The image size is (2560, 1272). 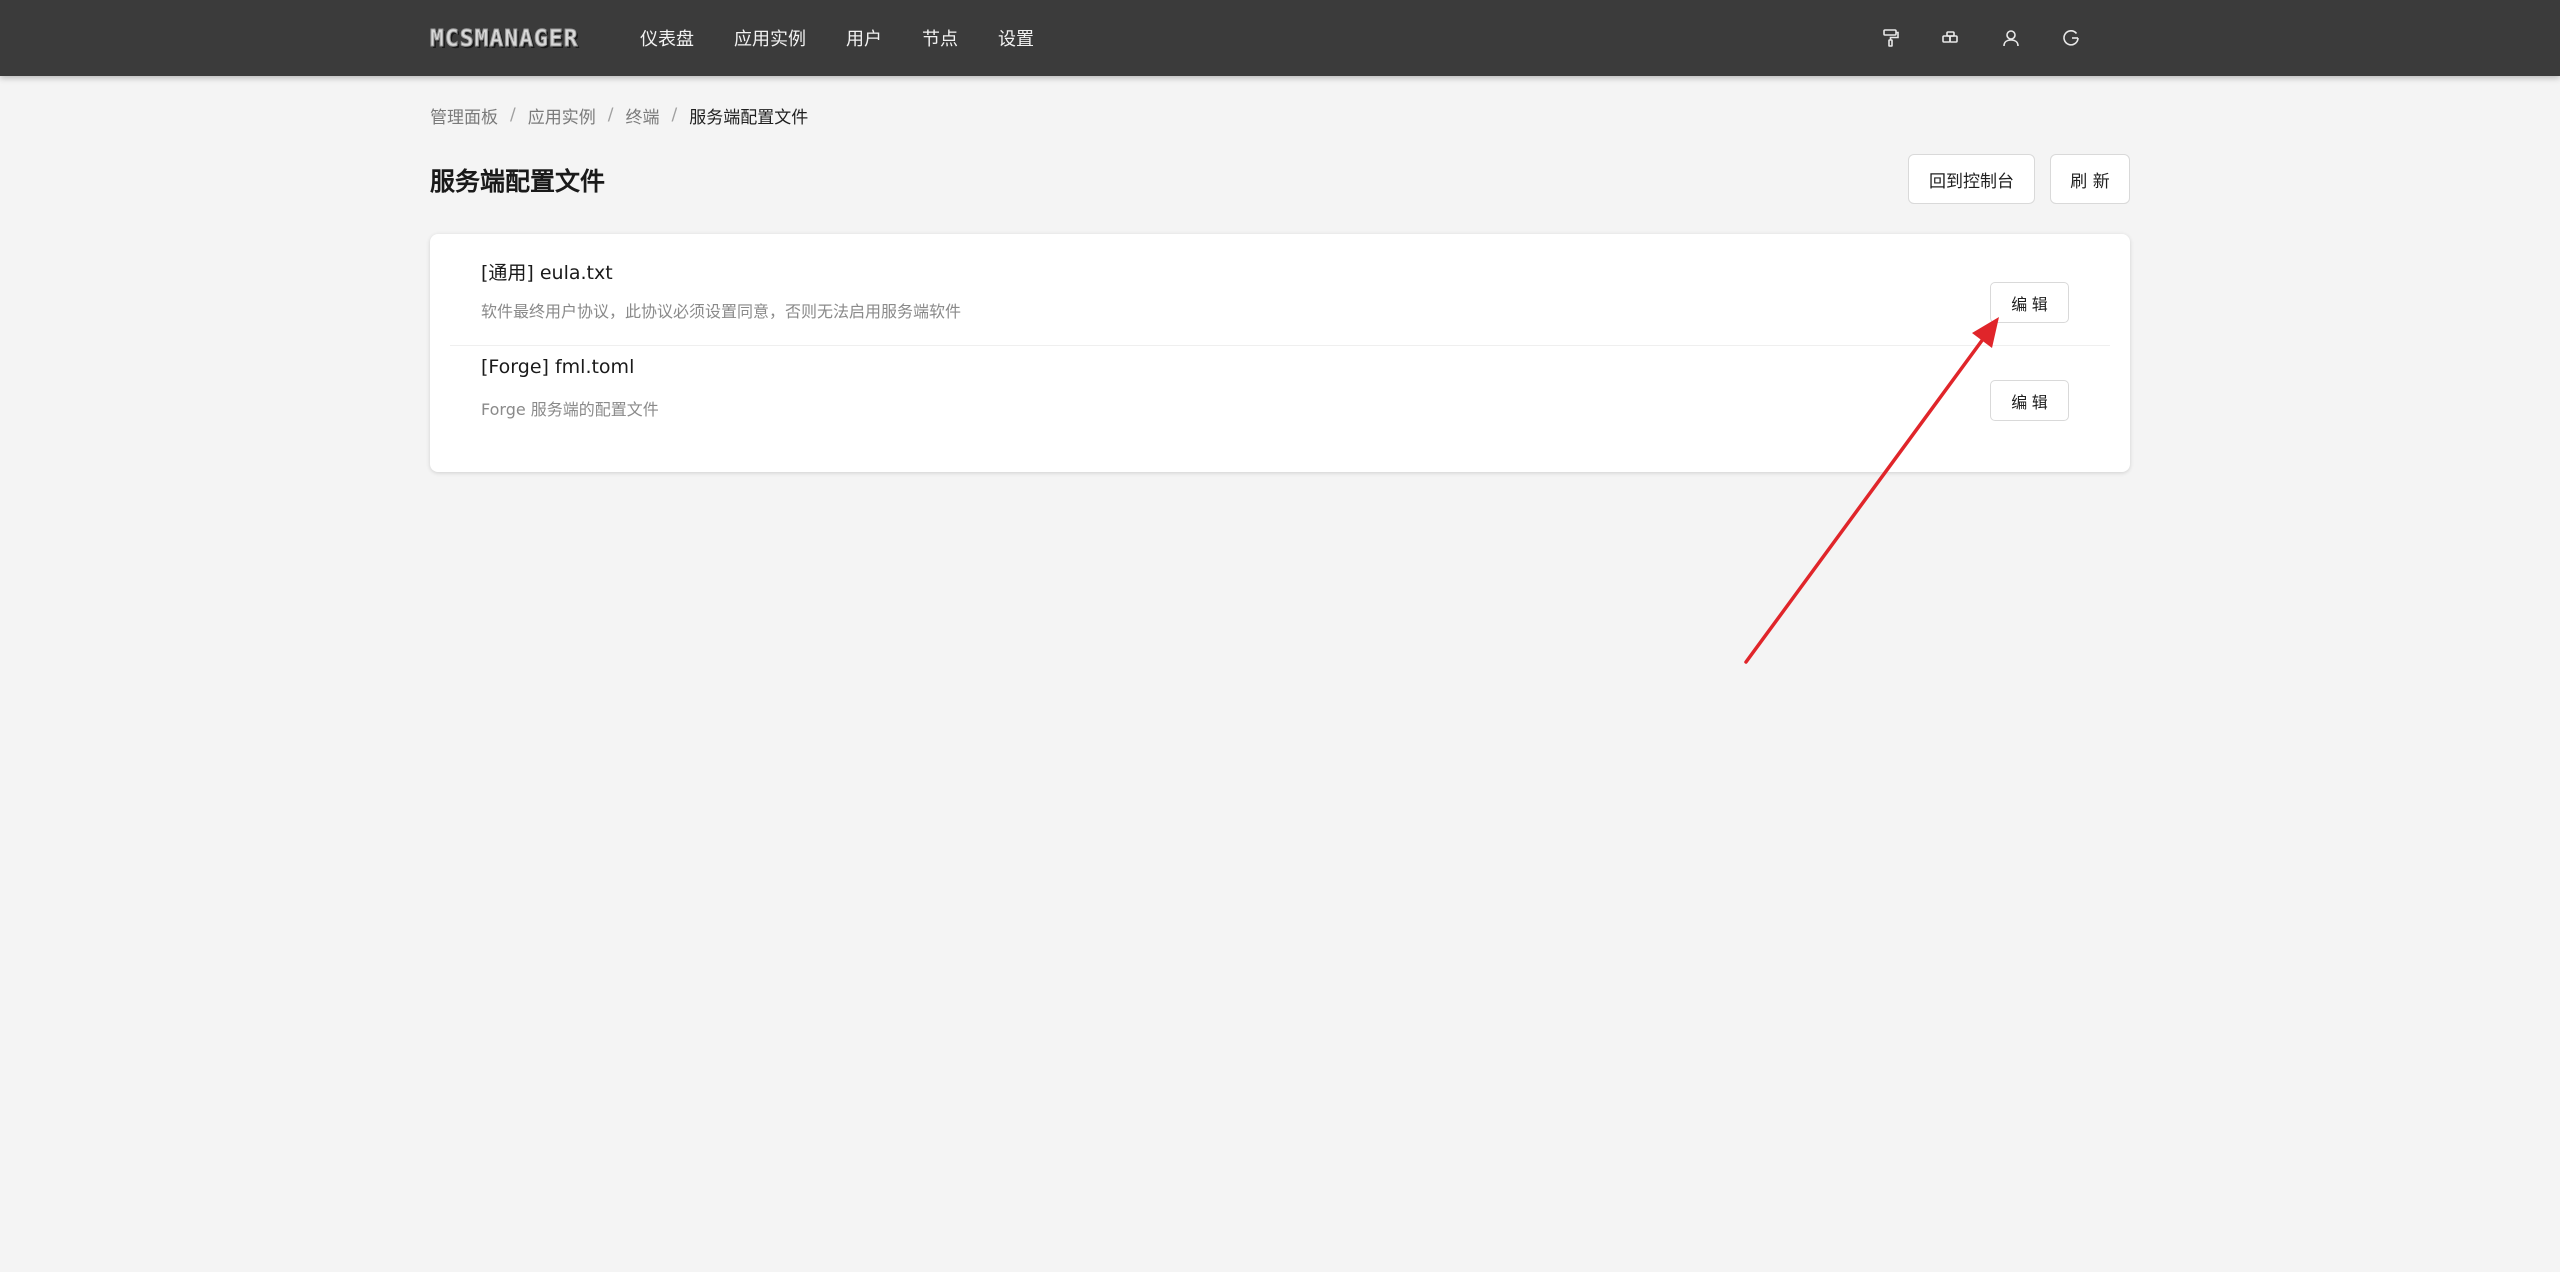 What do you see at coordinates (1280, 38) in the screenshot?
I see `top-navigation-bar: MCSMANAGER 仪表盘 应用实例 用户 节点 设置` at bounding box center [1280, 38].